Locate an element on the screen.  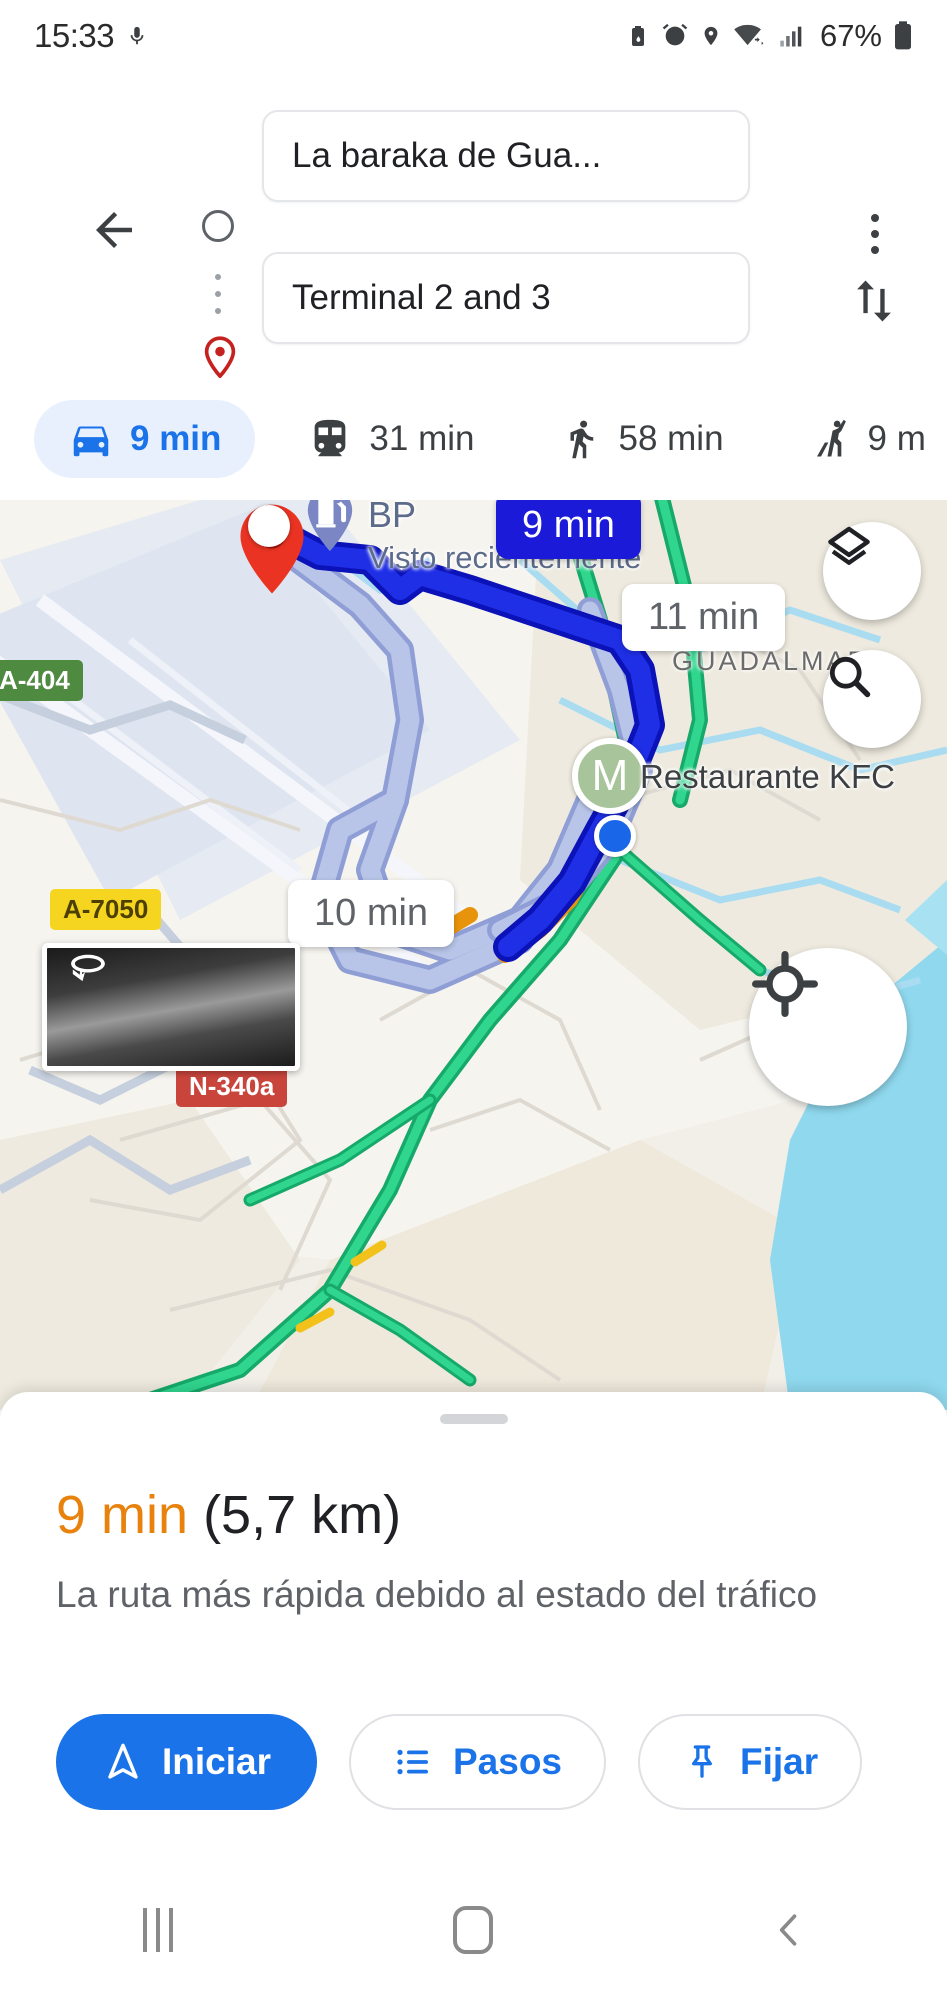
start-navigation-button: Iniciar is located at coordinates (186, 1762).